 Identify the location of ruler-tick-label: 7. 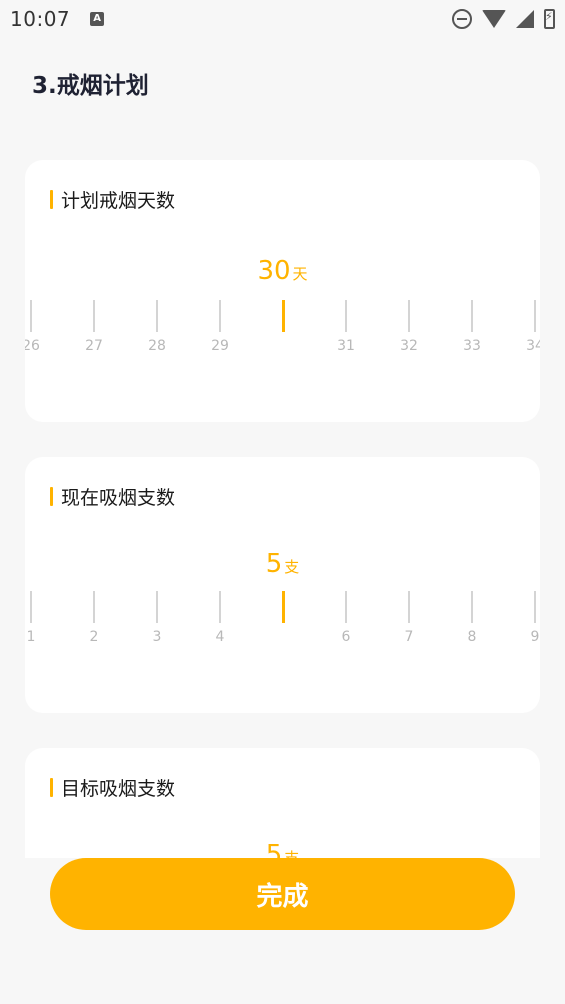
(409, 637).